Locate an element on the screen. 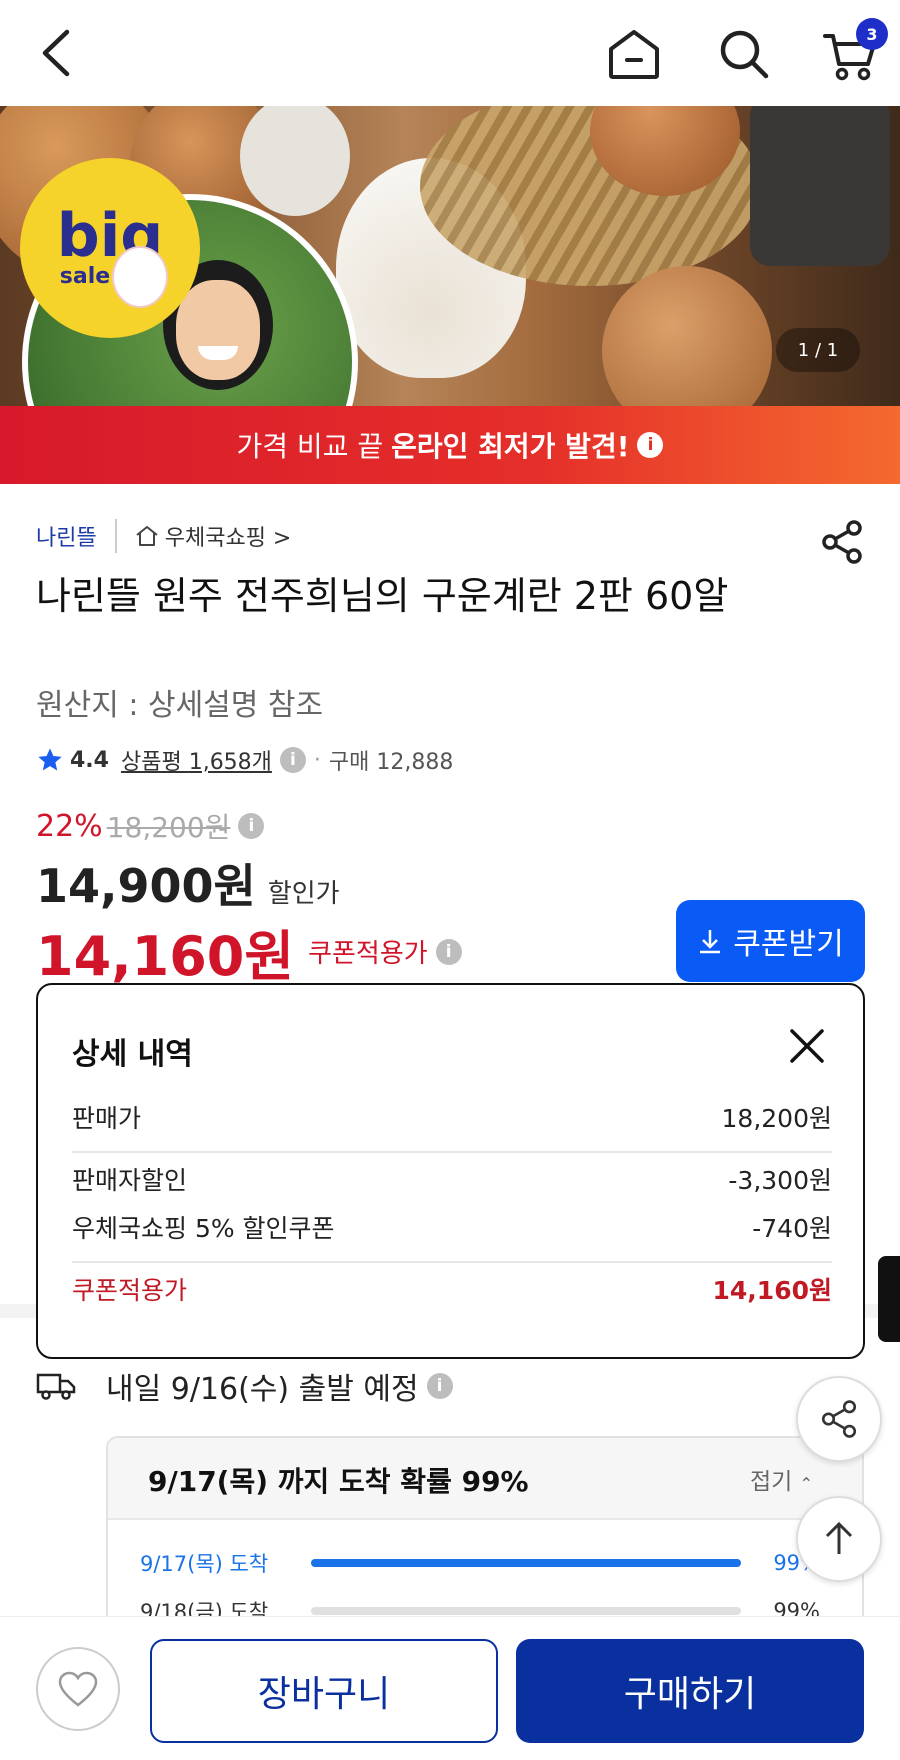 Image resolution: width=900 pixels, height=1760 pixels. sale-price-row: 14,900원 할인가 is located at coordinates (188, 883).